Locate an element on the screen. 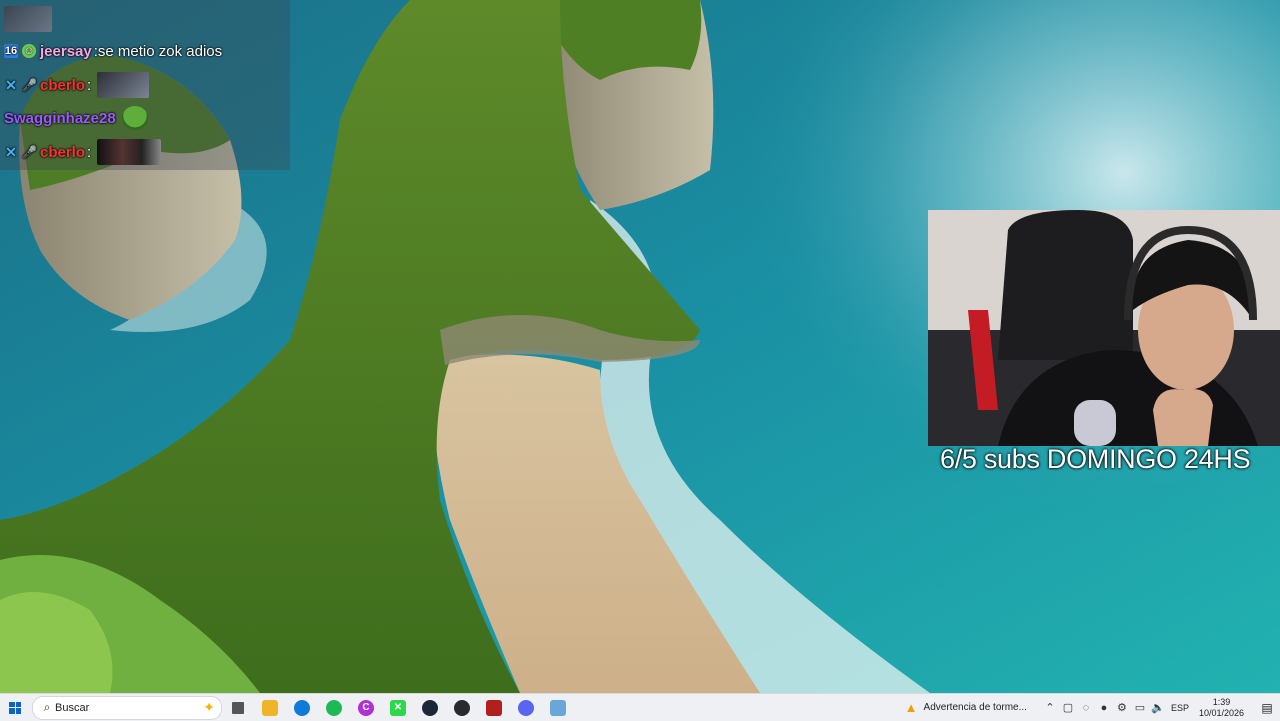 This screenshot has height=721, width=1280. taskbar-app-green: ✕ is located at coordinates (398, 707).